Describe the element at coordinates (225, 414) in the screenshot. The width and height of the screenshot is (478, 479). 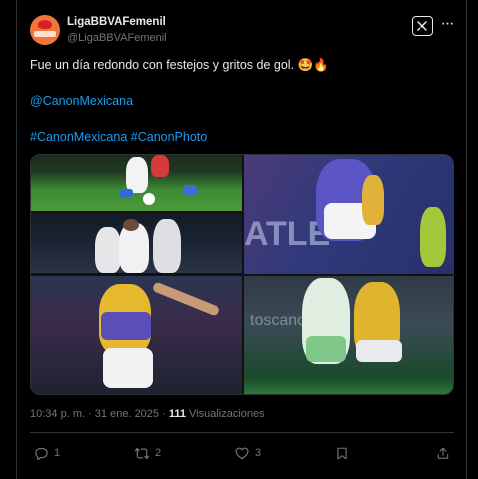
I see `views-label: Visualizaciones` at that location.